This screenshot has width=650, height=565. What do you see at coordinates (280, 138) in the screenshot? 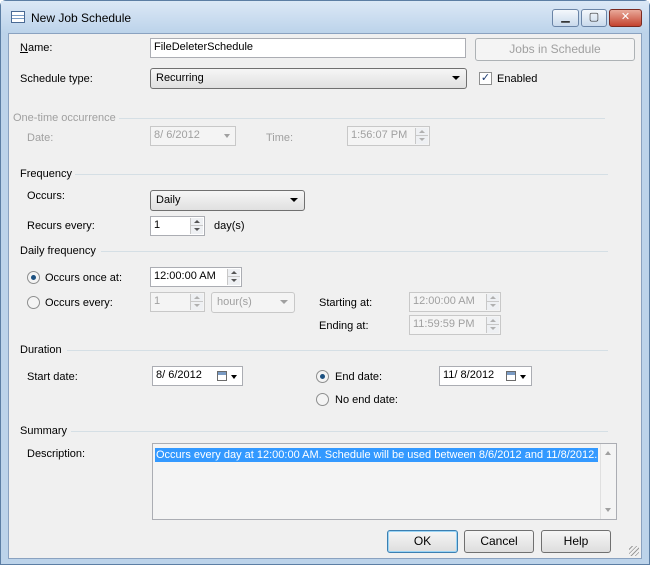
I see `one-time-time-label: Time:` at bounding box center [280, 138].